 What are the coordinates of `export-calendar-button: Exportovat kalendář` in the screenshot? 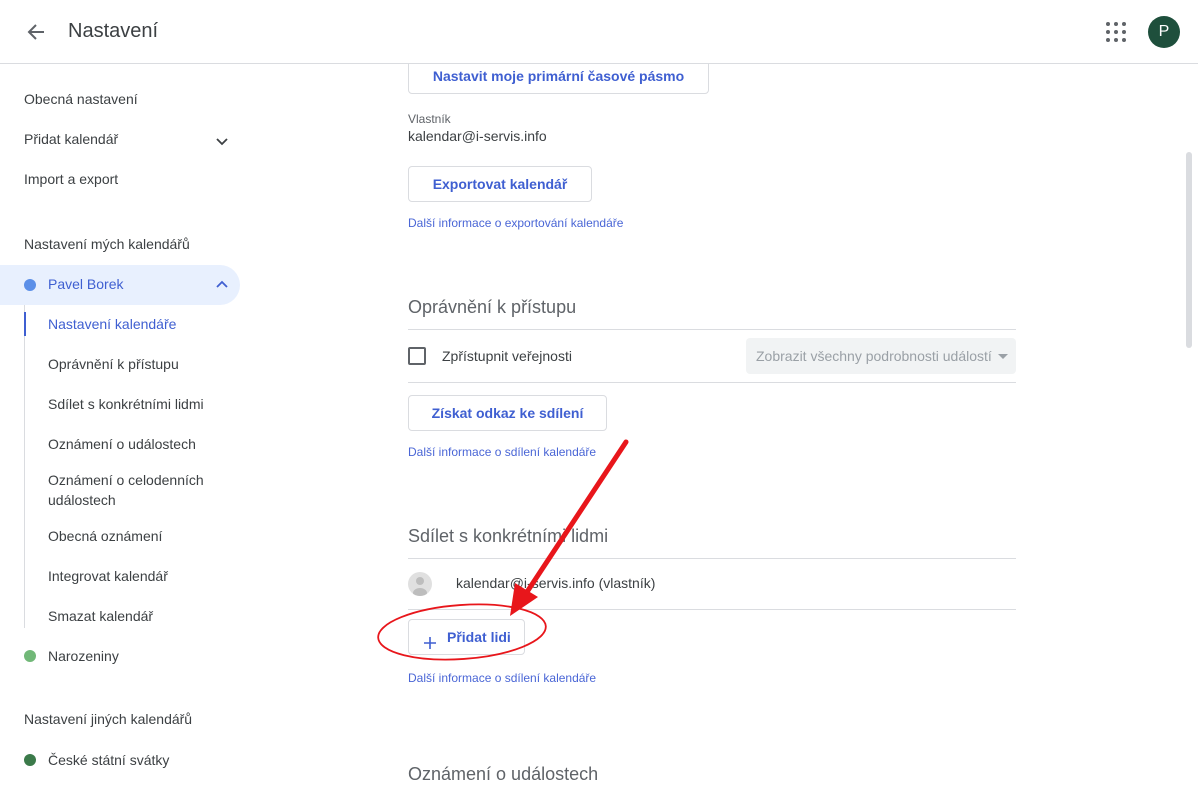 It's located at (500, 184).